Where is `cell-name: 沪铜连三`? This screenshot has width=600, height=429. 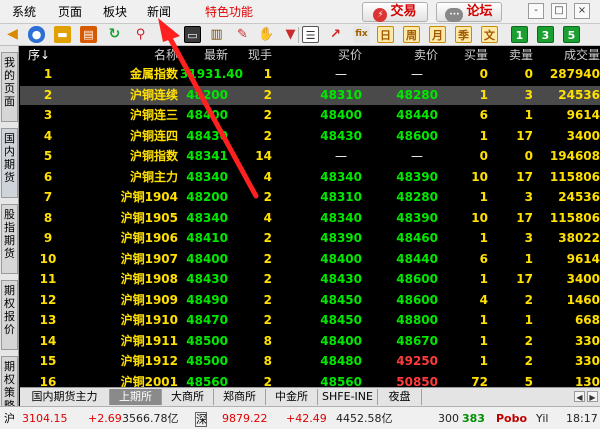 cell-name: 沪铜连三 is located at coordinates (153, 115).